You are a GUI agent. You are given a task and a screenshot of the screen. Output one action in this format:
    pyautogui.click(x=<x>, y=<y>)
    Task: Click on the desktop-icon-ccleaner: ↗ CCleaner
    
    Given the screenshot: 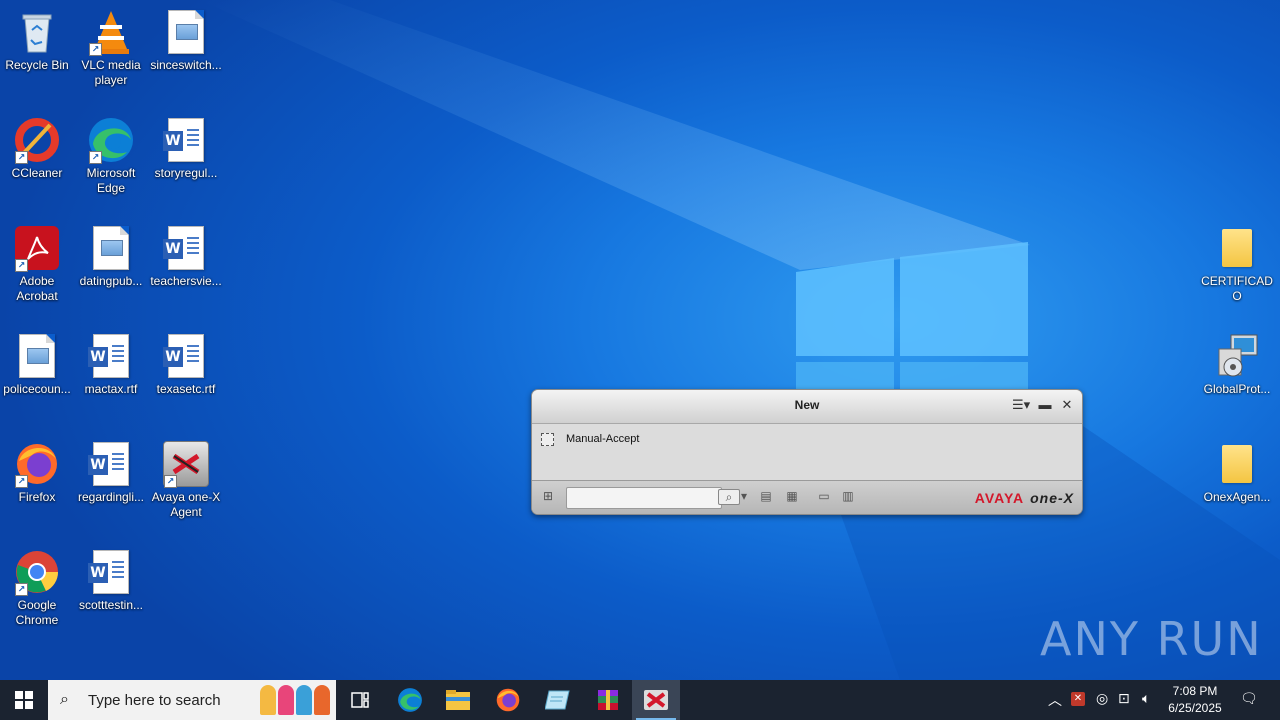 What is the action you would take?
    pyautogui.click(x=37, y=148)
    